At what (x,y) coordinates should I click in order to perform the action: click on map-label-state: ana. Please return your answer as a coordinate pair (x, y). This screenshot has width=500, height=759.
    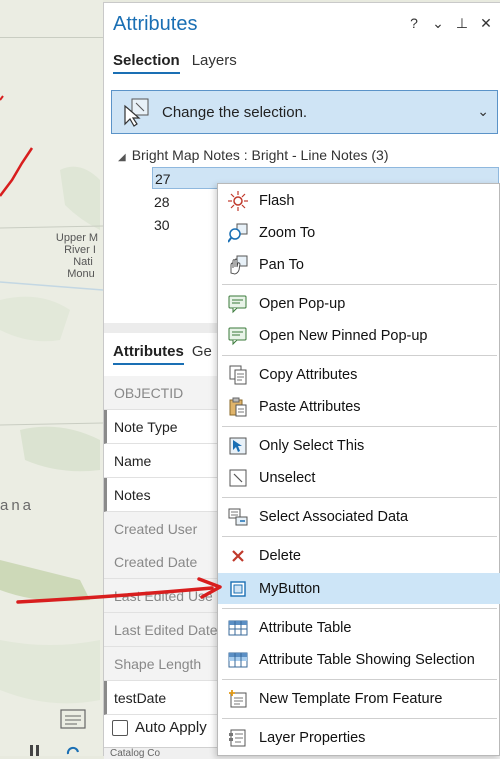
    Looking at the image, I should click on (17, 505).